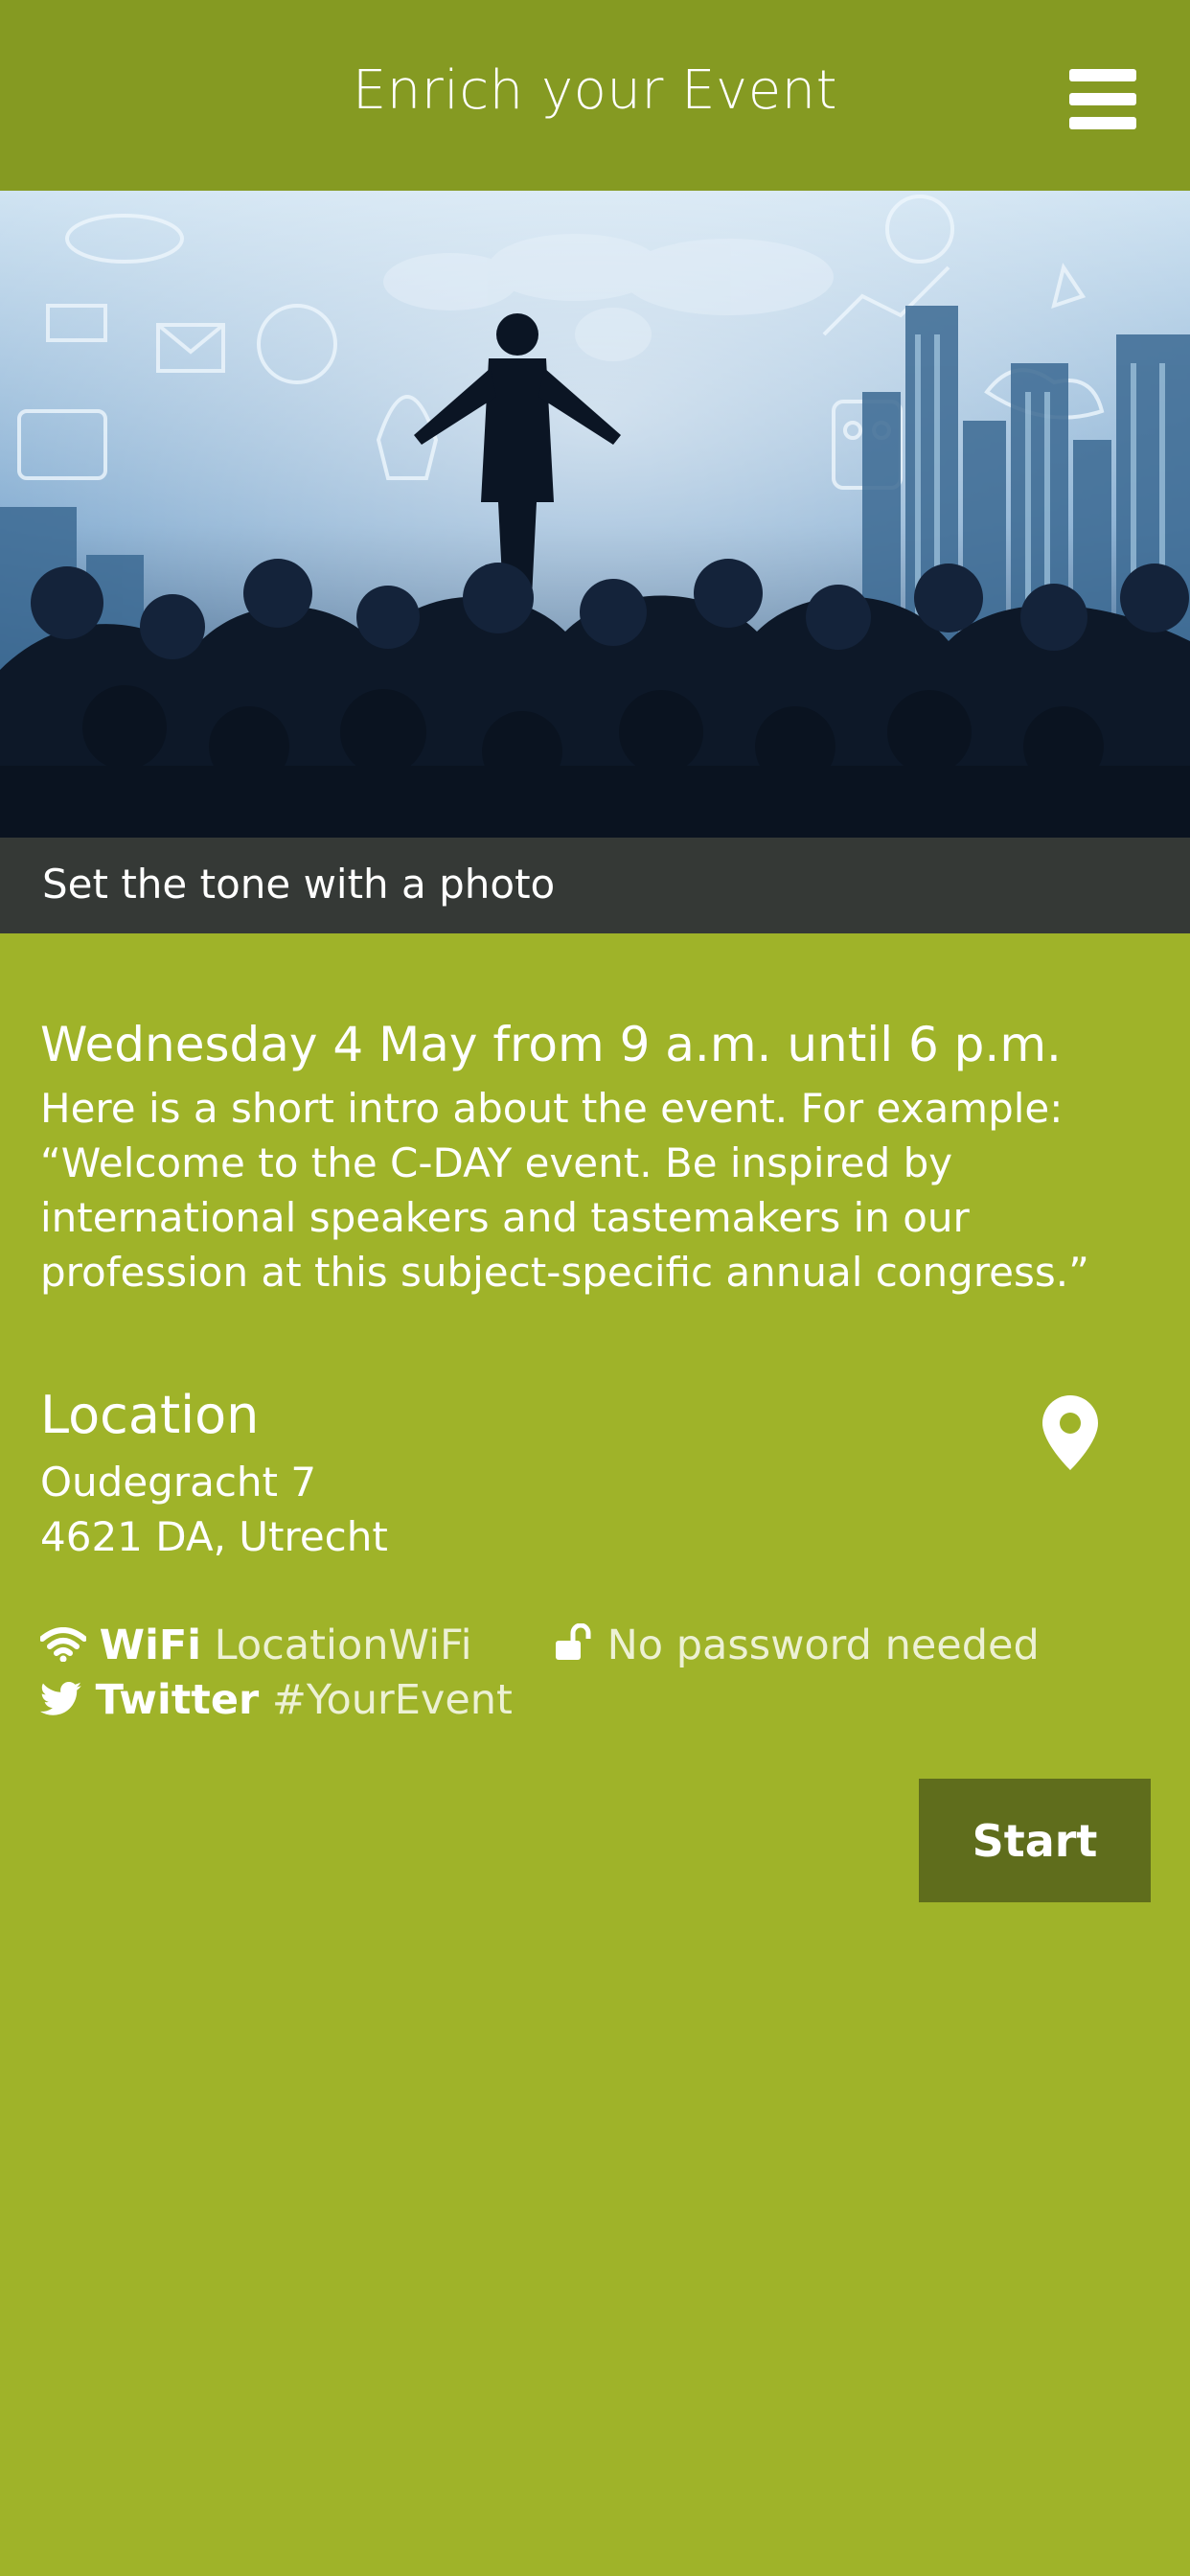 Image resolution: width=1190 pixels, height=2576 pixels. I want to click on app-header: Enrich your Event, so click(595, 95).